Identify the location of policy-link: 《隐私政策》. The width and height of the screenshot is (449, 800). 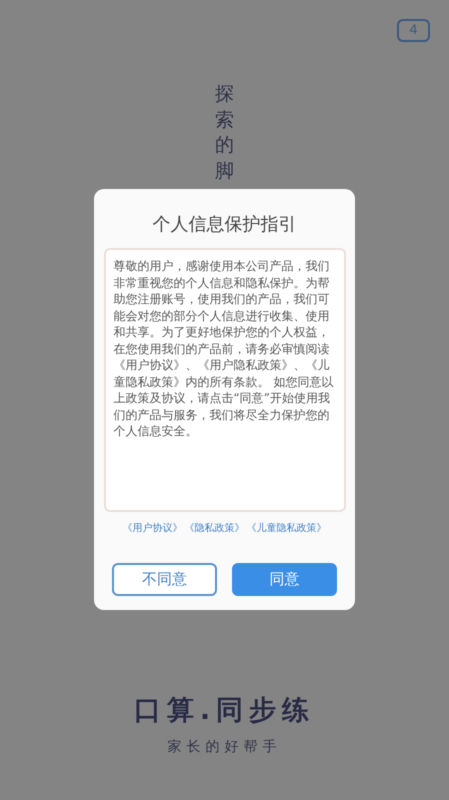
(214, 528).